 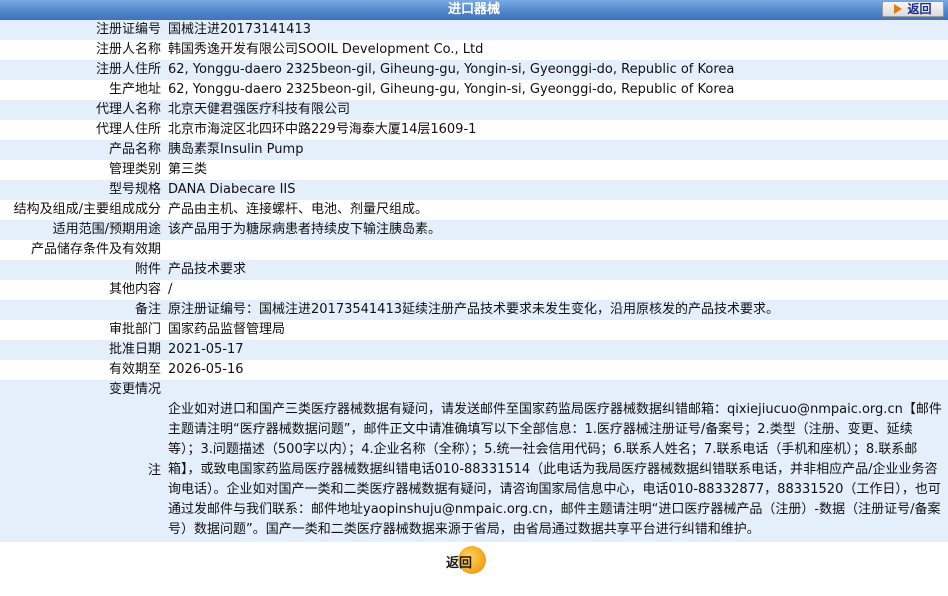 I want to click on table-row: 有效期至 2026-05-16, so click(x=474, y=370).